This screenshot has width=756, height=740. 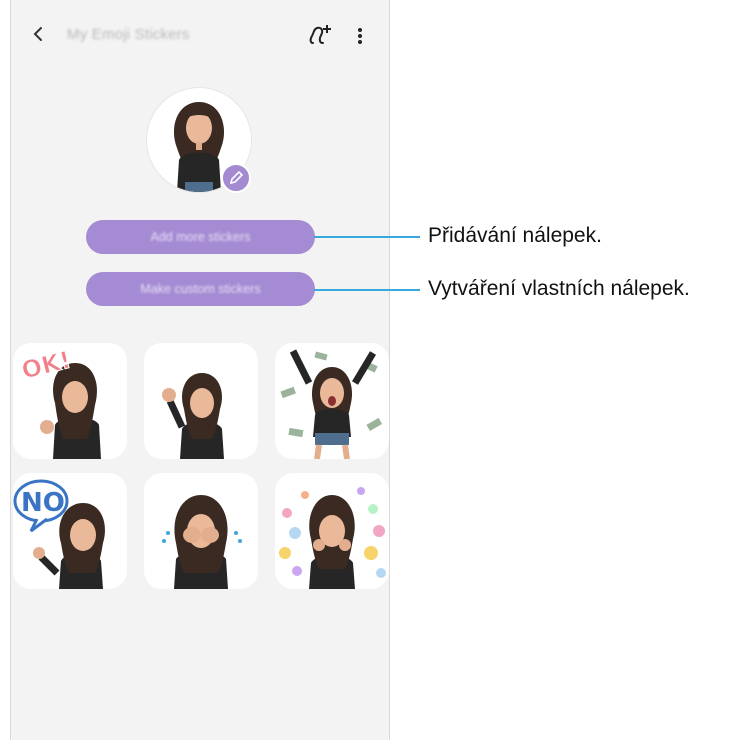 What do you see at coordinates (367, 237) in the screenshot?
I see `callout-line-add-more` at bounding box center [367, 237].